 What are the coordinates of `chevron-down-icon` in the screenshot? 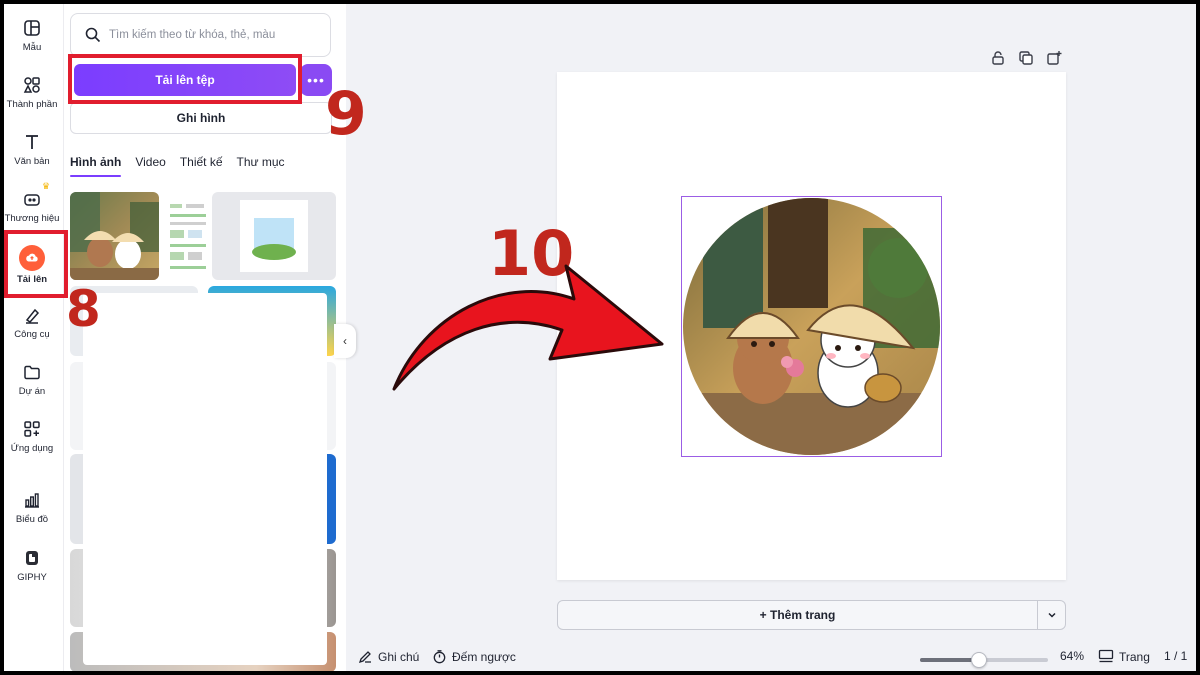 It's located at (1051, 615).